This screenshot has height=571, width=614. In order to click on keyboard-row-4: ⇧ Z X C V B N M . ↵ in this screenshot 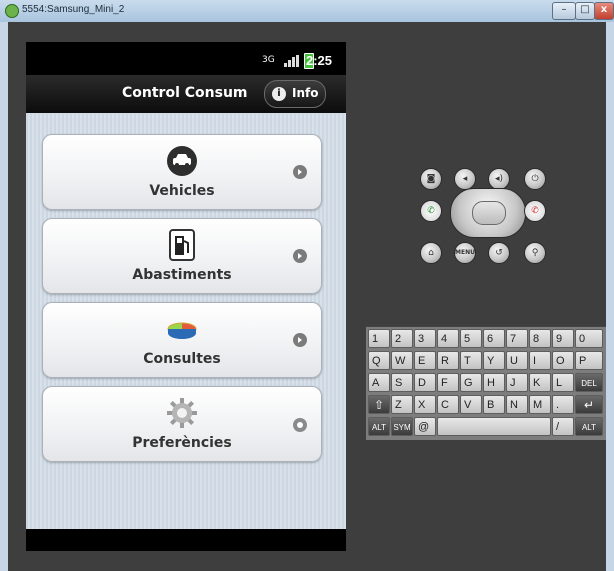, I will do `click(486, 404)`.